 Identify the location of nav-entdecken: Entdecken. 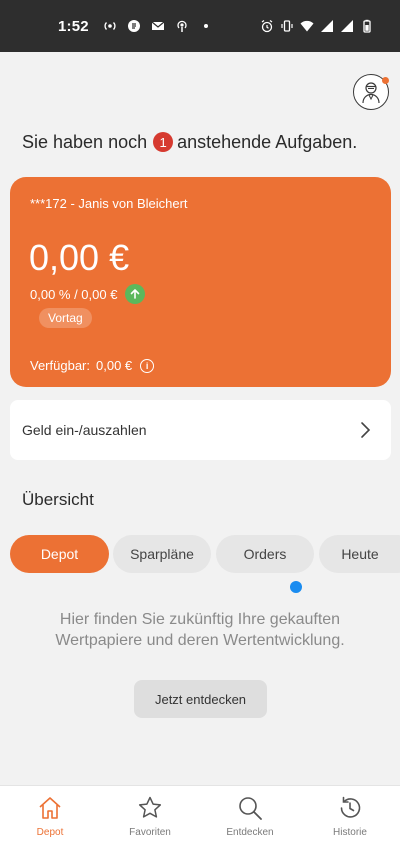
(250, 815).